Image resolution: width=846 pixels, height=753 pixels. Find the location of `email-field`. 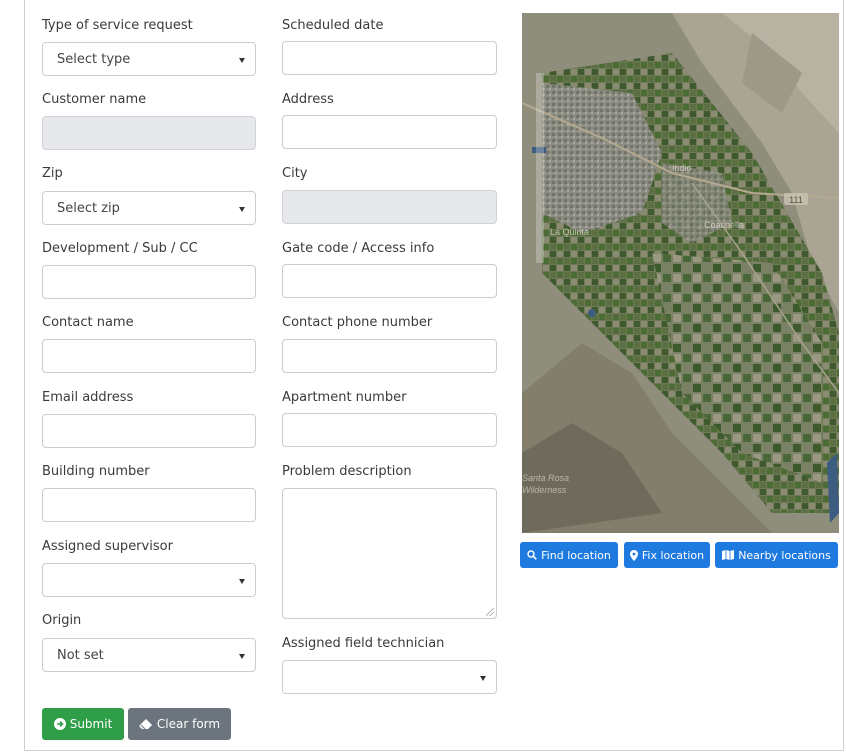

email-field is located at coordinates (149, 431).